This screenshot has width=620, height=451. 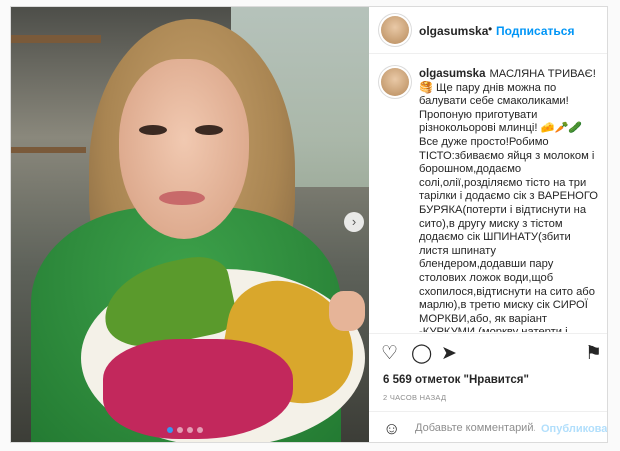 What do you see at coordinates (421, 354) in the screenshot?
I see `comment-icon: ◯` at bounding box center [421, 354].